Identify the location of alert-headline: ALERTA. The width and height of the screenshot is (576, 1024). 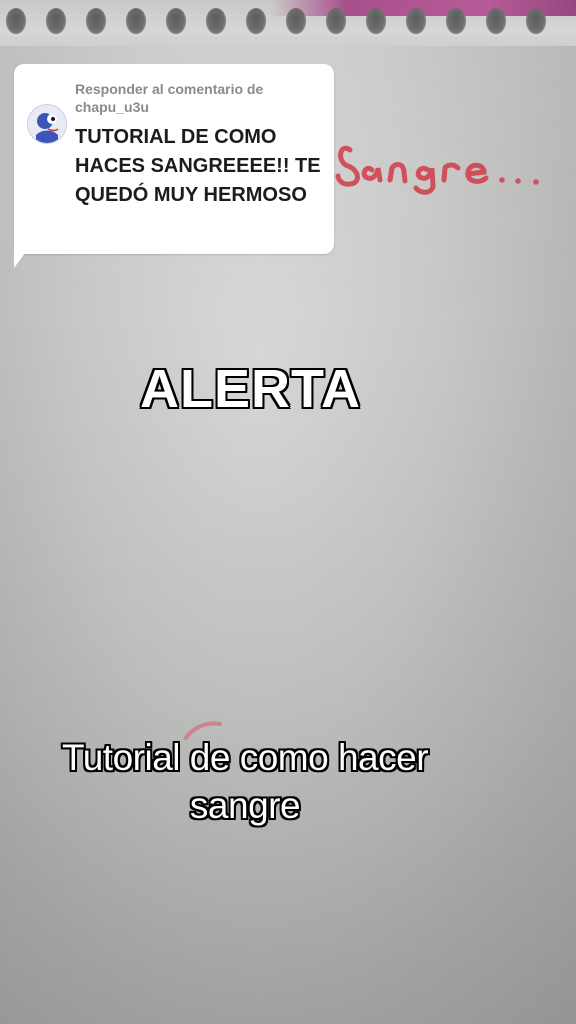
(250, 389).